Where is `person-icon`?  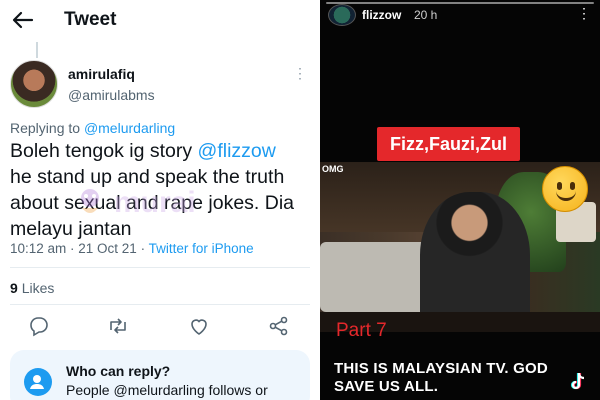 person-icon is located at coordinates (38, 382).